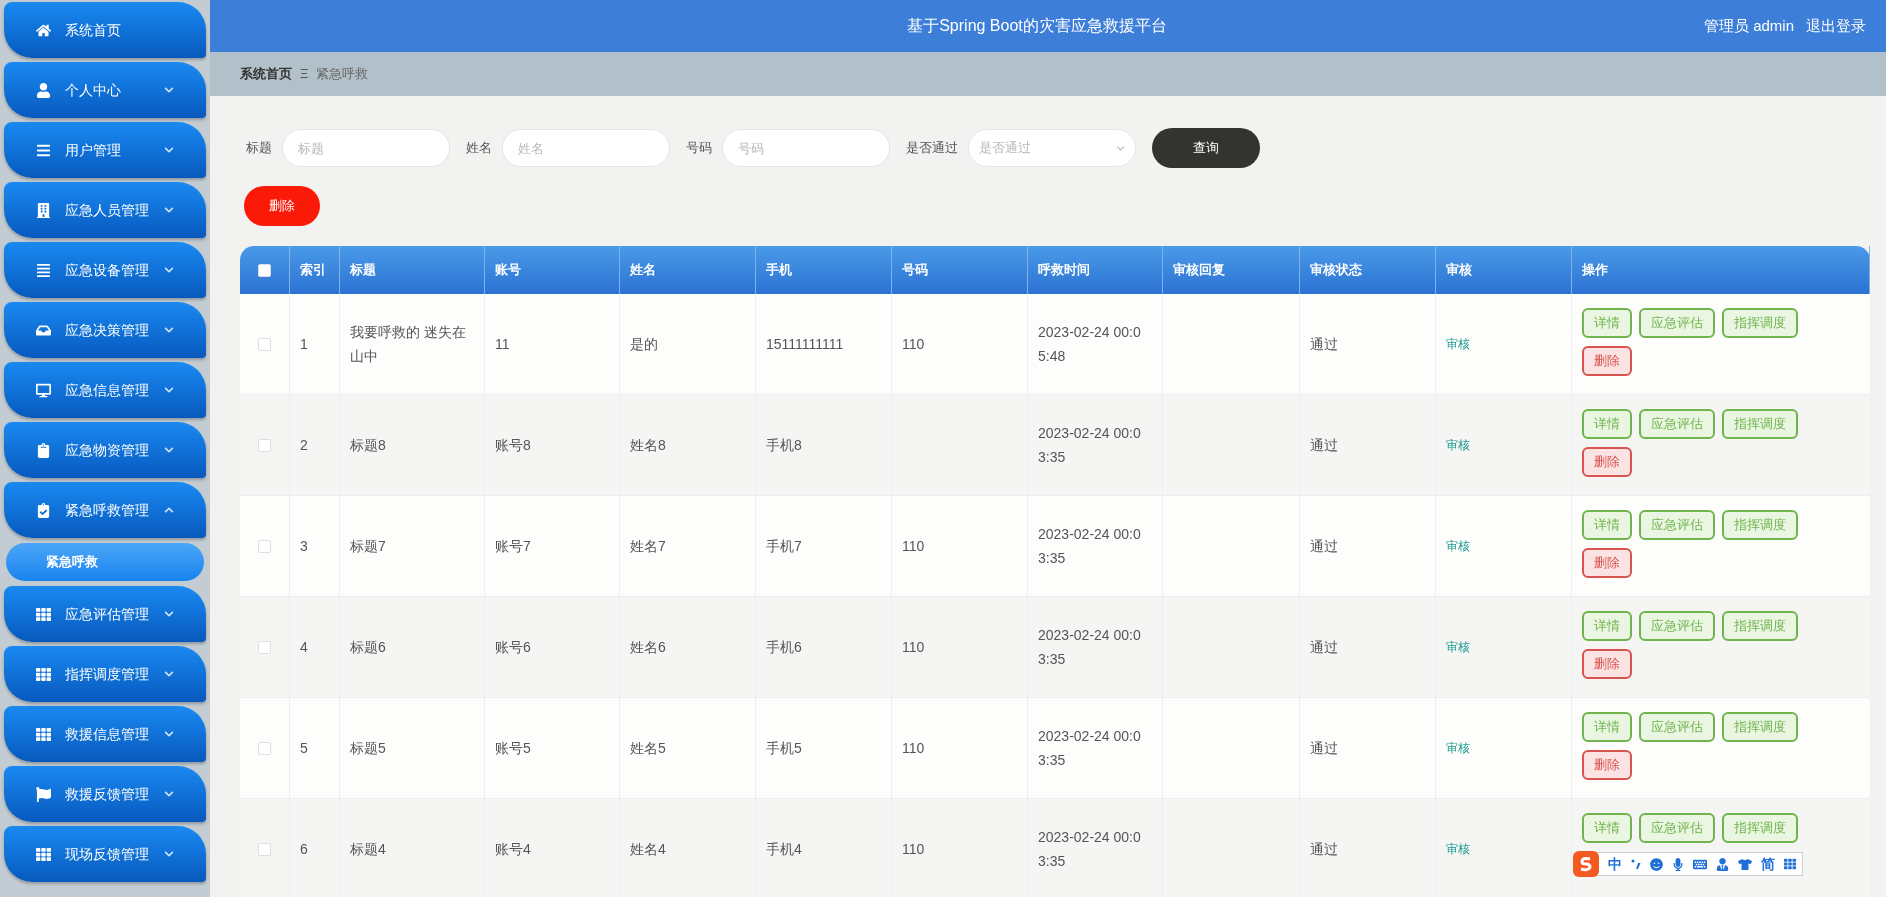 The image size is (1886, 897). What do you see at coordinates (644, 344) in the screenshot?
I see `table-cell-text: 是的` at bounding box center [644, 344].